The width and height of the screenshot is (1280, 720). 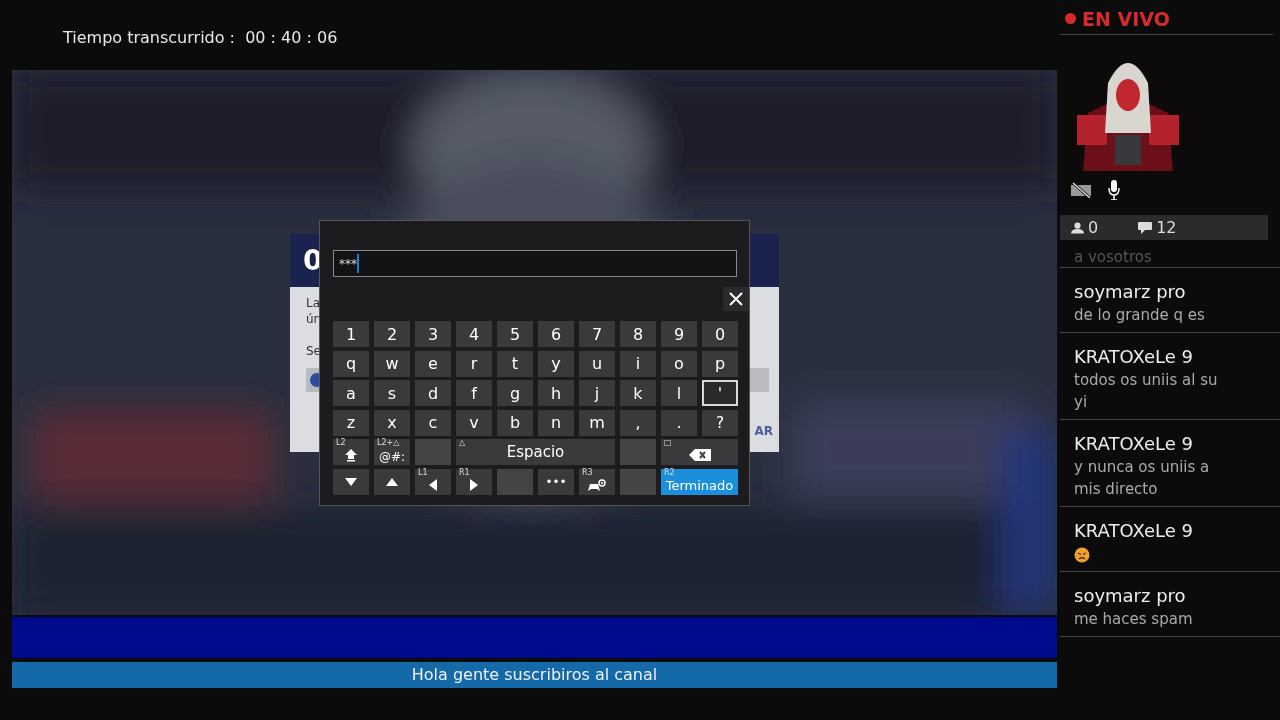 I want to click on key: k, so click(x=638, y=393).